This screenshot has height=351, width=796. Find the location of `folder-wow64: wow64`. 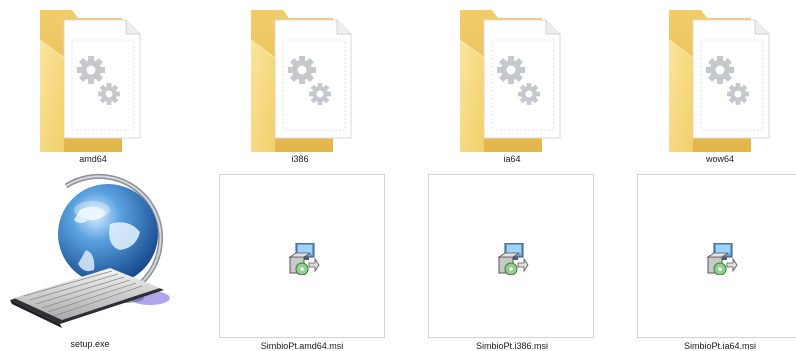

folder-wow64: wow64 is located at coordinates (696, 86).